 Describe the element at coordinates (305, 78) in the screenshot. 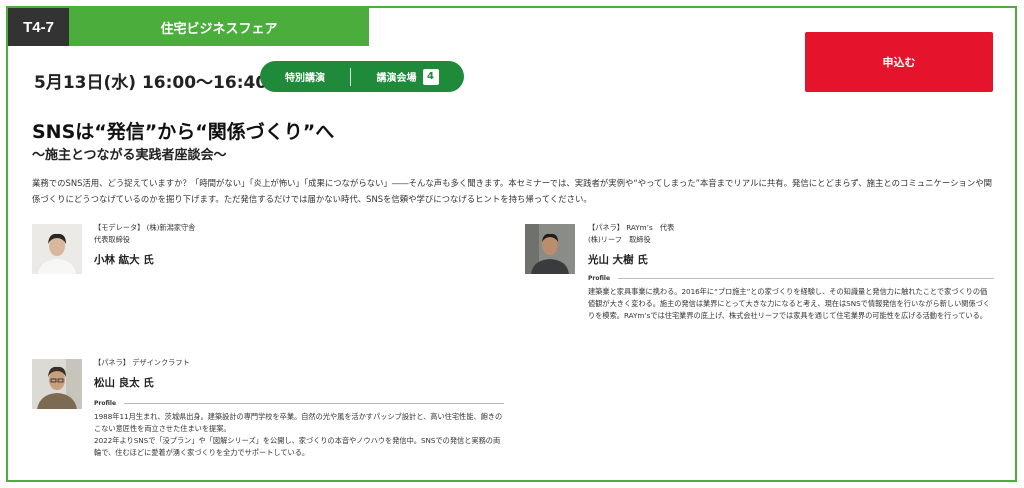

I see `session-type-label: 特別講演` at that location.